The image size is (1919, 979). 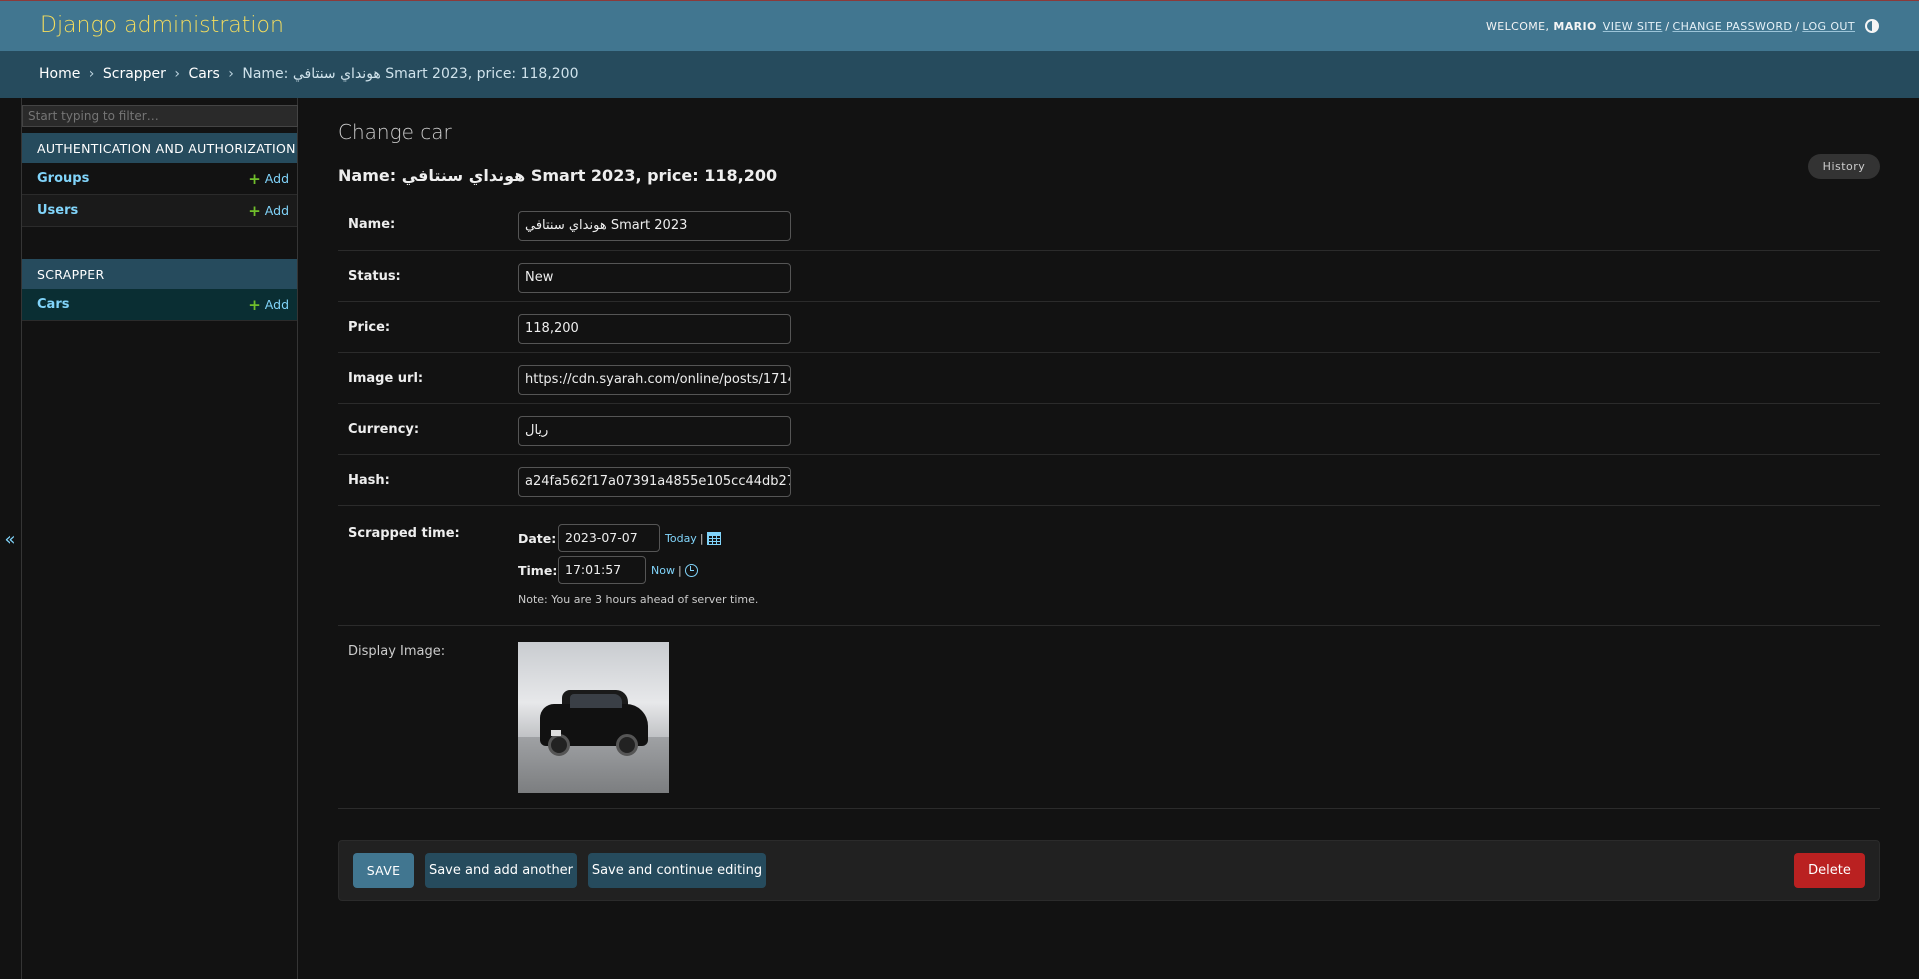 I want to click on status-field: New, so click(x=654, y=278).